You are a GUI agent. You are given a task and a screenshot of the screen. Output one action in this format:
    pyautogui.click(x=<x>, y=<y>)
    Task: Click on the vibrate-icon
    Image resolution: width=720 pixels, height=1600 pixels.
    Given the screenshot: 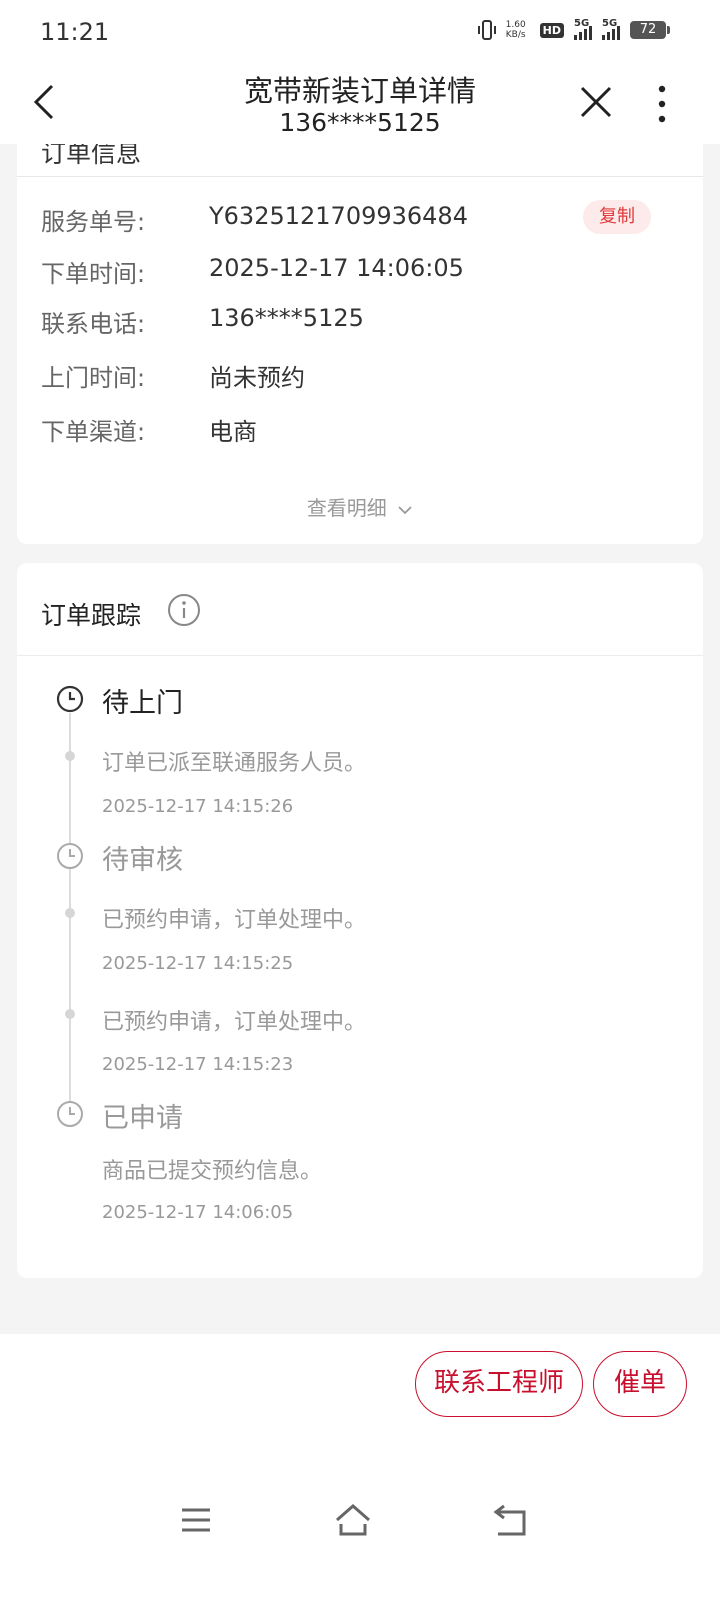 What is the action you would take?
    pyautogui.click(x=486, y=30)
    